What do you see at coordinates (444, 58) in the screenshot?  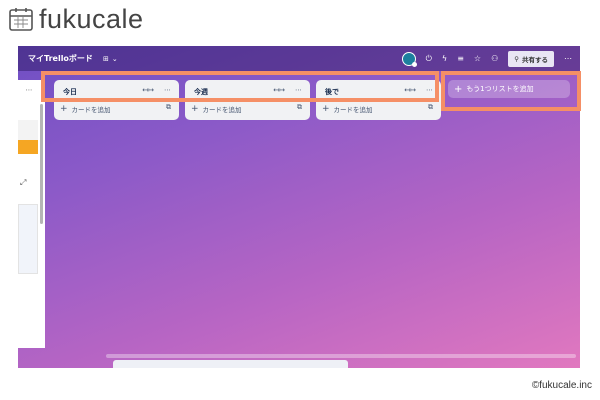 I see `automation-icon: ϟ` at bounding box center [444, 58].